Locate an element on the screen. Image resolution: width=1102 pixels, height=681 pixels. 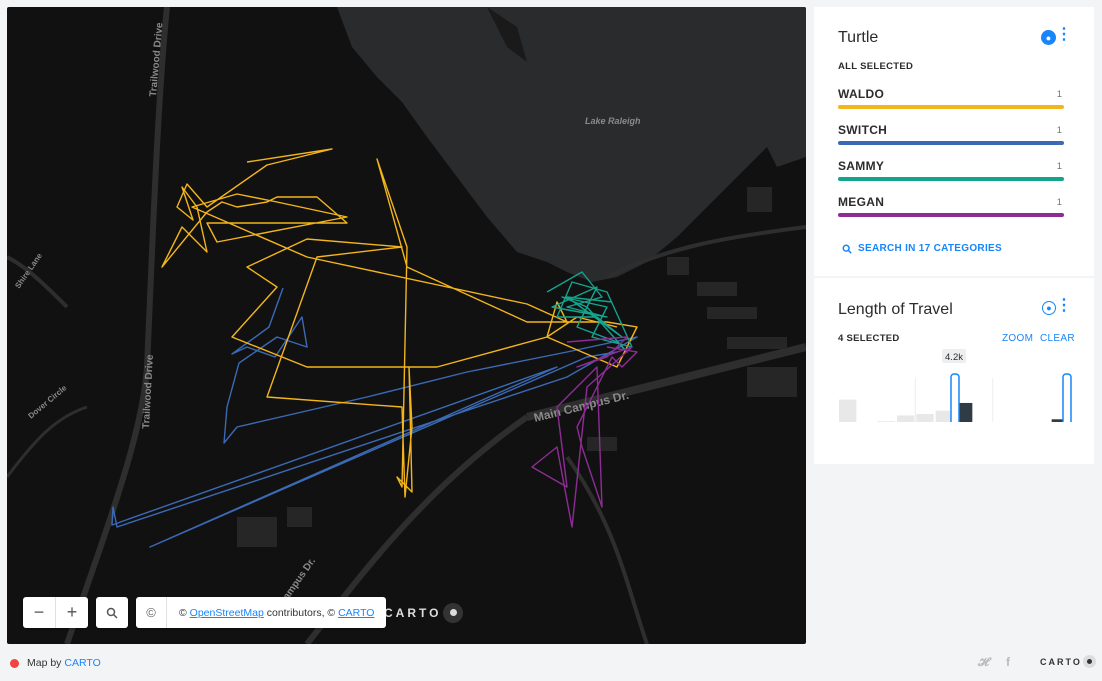
clear-button: CLEAR is located at coordinates (1057, 338).